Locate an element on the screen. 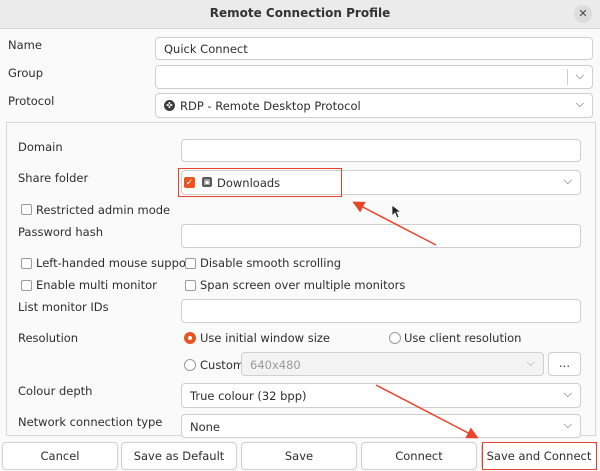 This screenshot has height=471, width=600. cancel-button: Cancel is located at coordinates (60, 456).